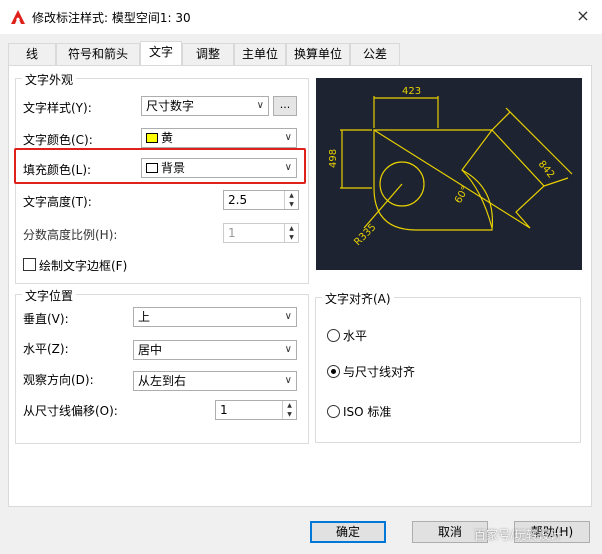 The width and height of the screenshot is (602, 554). I want to click on window-title: 修改标注样式: 模型空间1: 30, so click(111, 18).